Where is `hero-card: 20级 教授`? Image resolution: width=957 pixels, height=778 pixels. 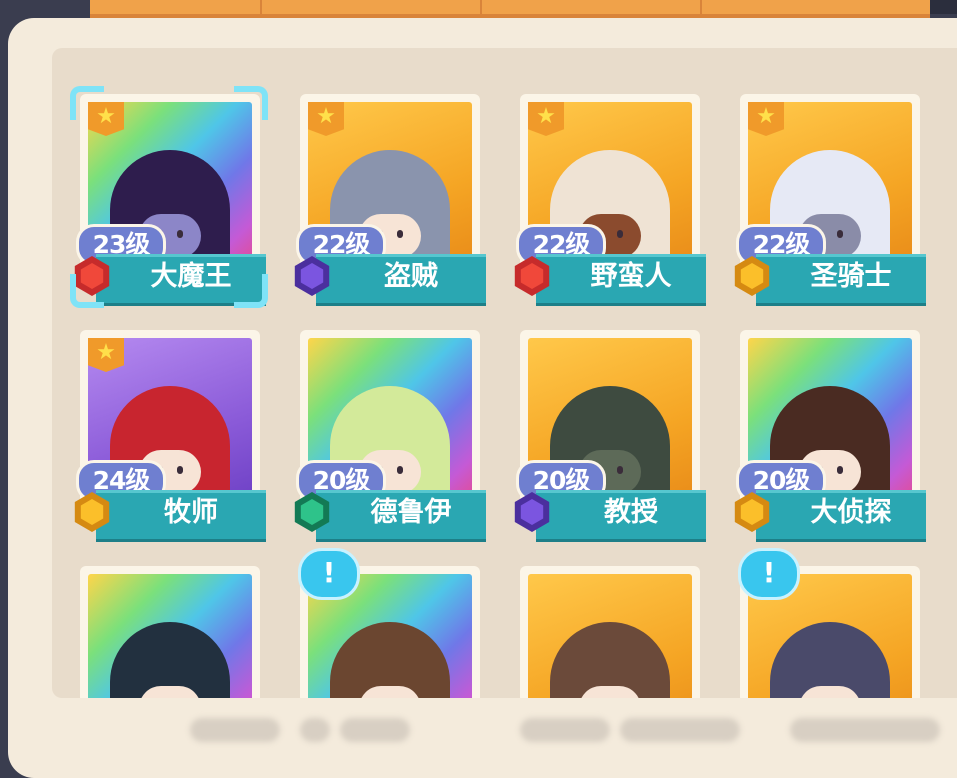 hero-card: 20级 教授 is located at coordinates (610, 434).